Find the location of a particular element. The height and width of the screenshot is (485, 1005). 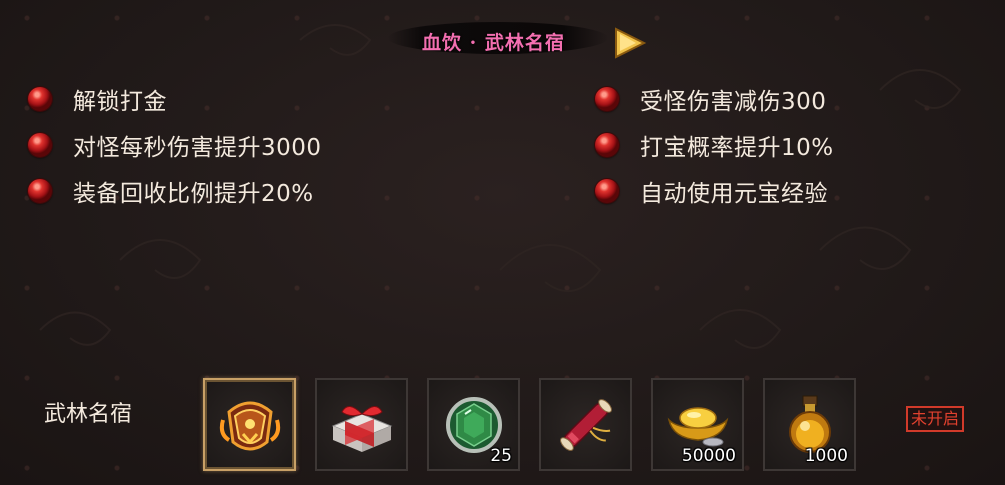

scroll-icon is located at coordinates (586, 425).